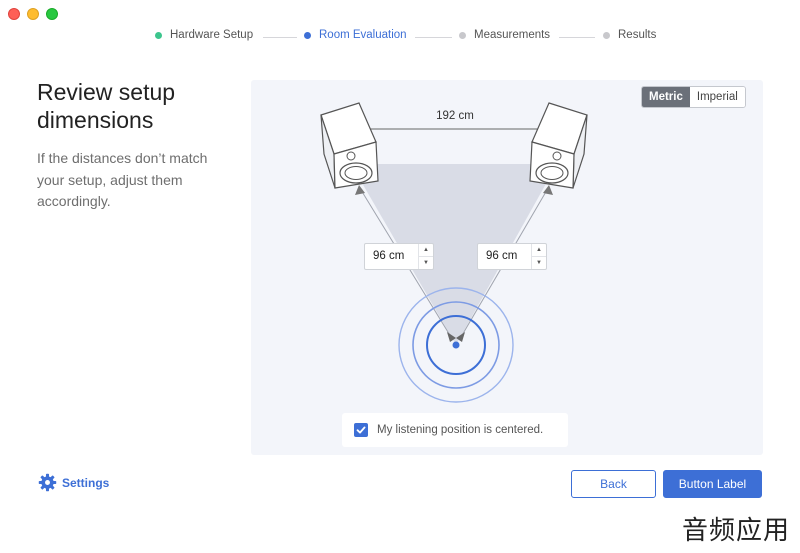 This screenshot has height=553, width=800. I want to click on zoom-window-button, so click(52, 14).